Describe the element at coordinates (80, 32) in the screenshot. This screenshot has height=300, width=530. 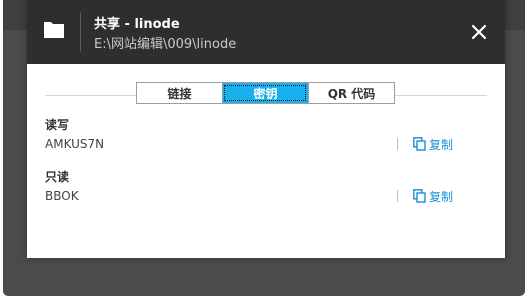
I see `header-divider` at that location.